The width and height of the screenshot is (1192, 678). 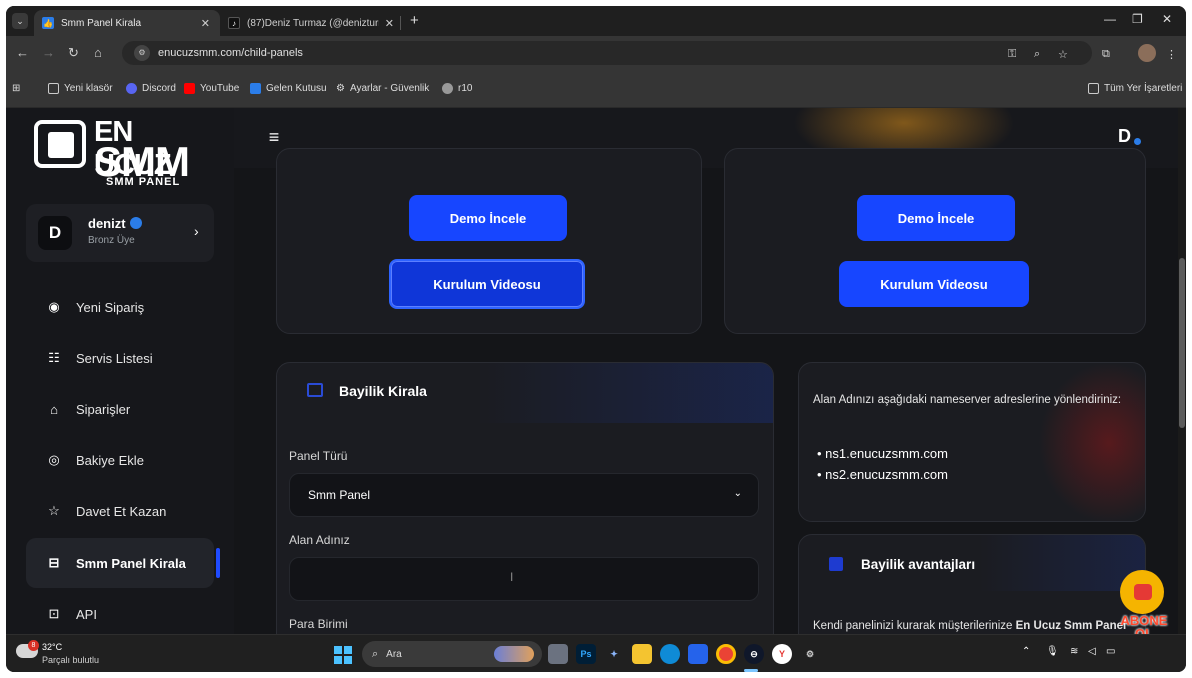 What do you see at coordinates (394, 654) in the screenshot?
I see `search-placeholder: Ara` at bounding box center [394, 654].